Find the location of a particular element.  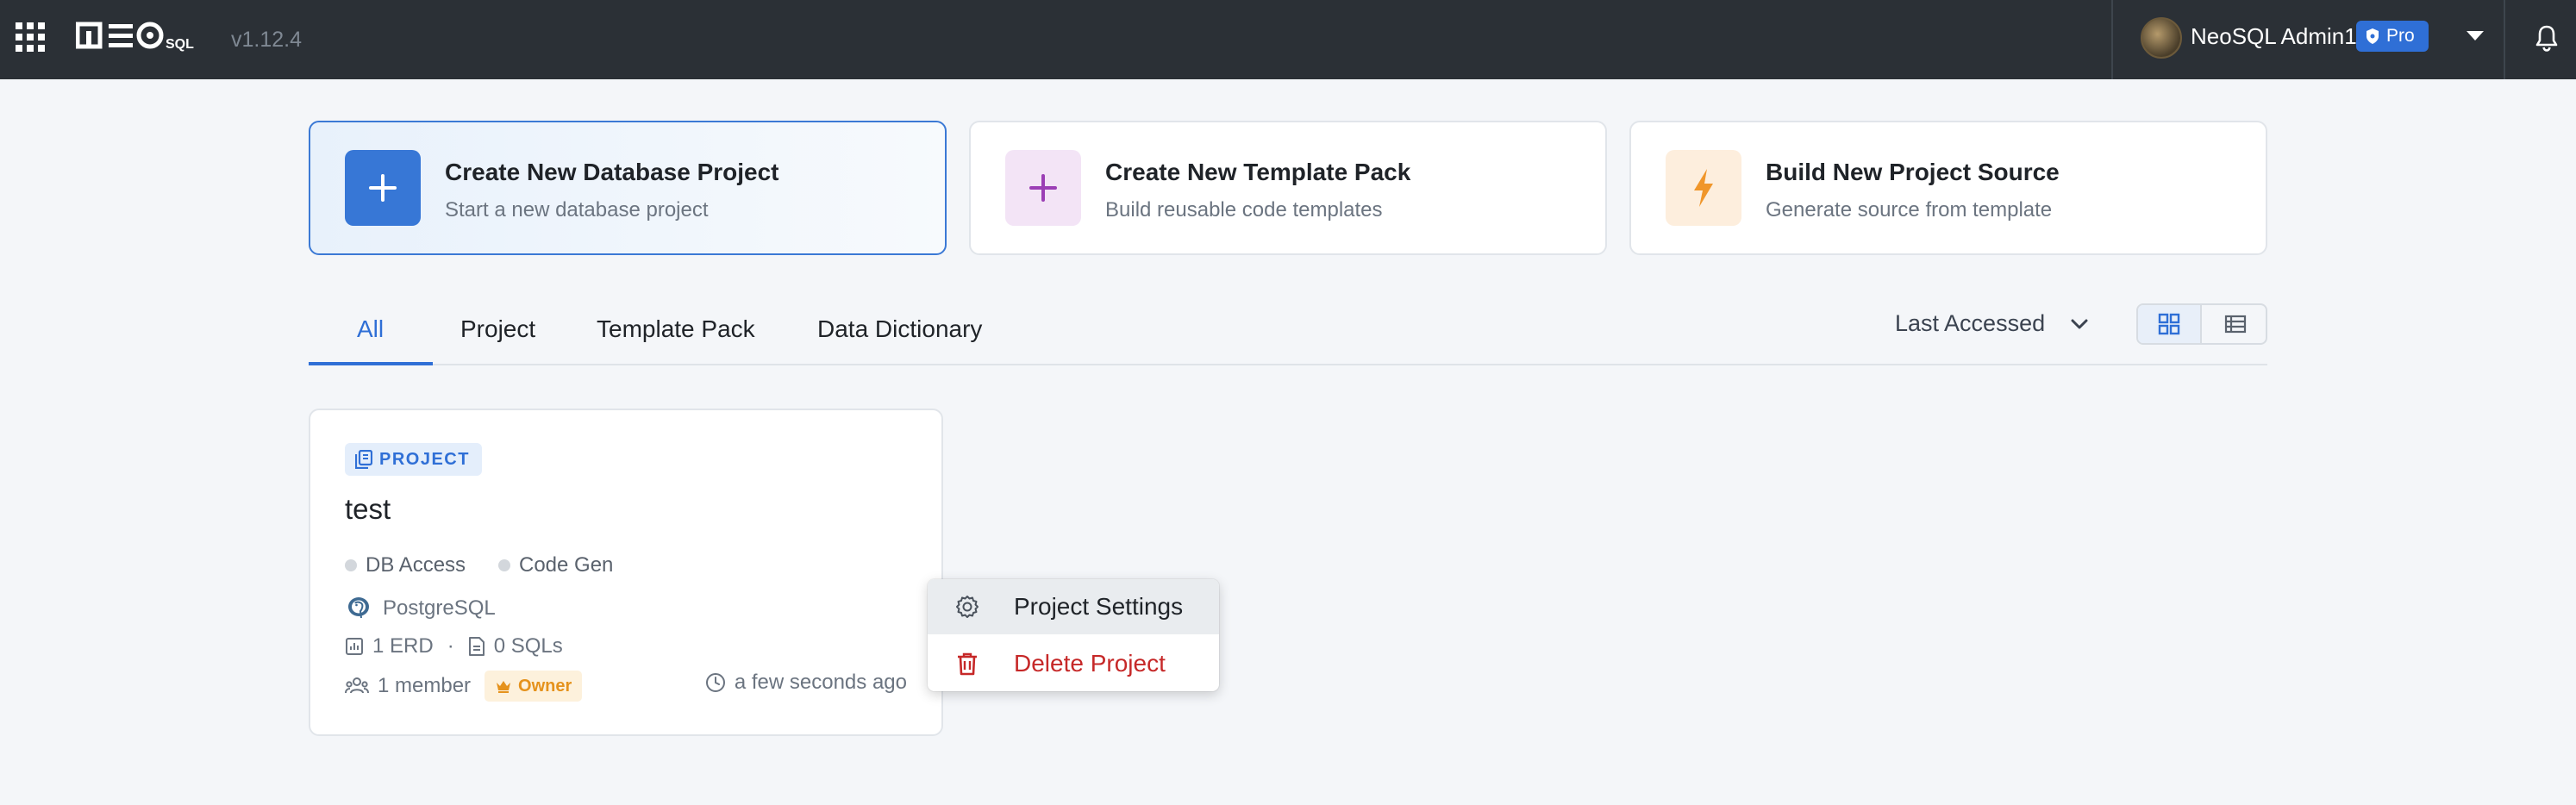

list-view-button is located at coordinates (2235, 324).